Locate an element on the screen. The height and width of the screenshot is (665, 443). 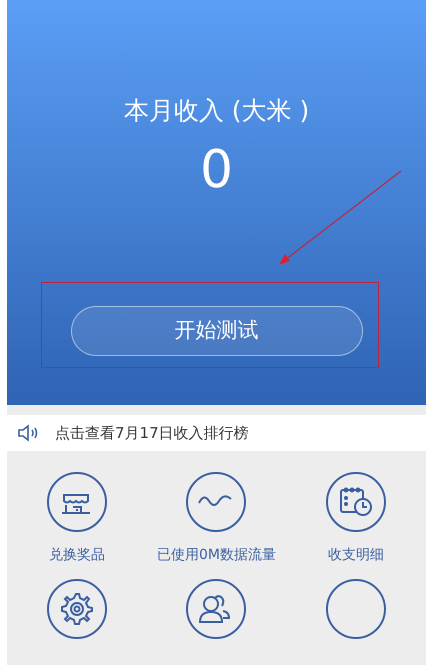
income-amount: 0 is located at coordinates (217, 170).